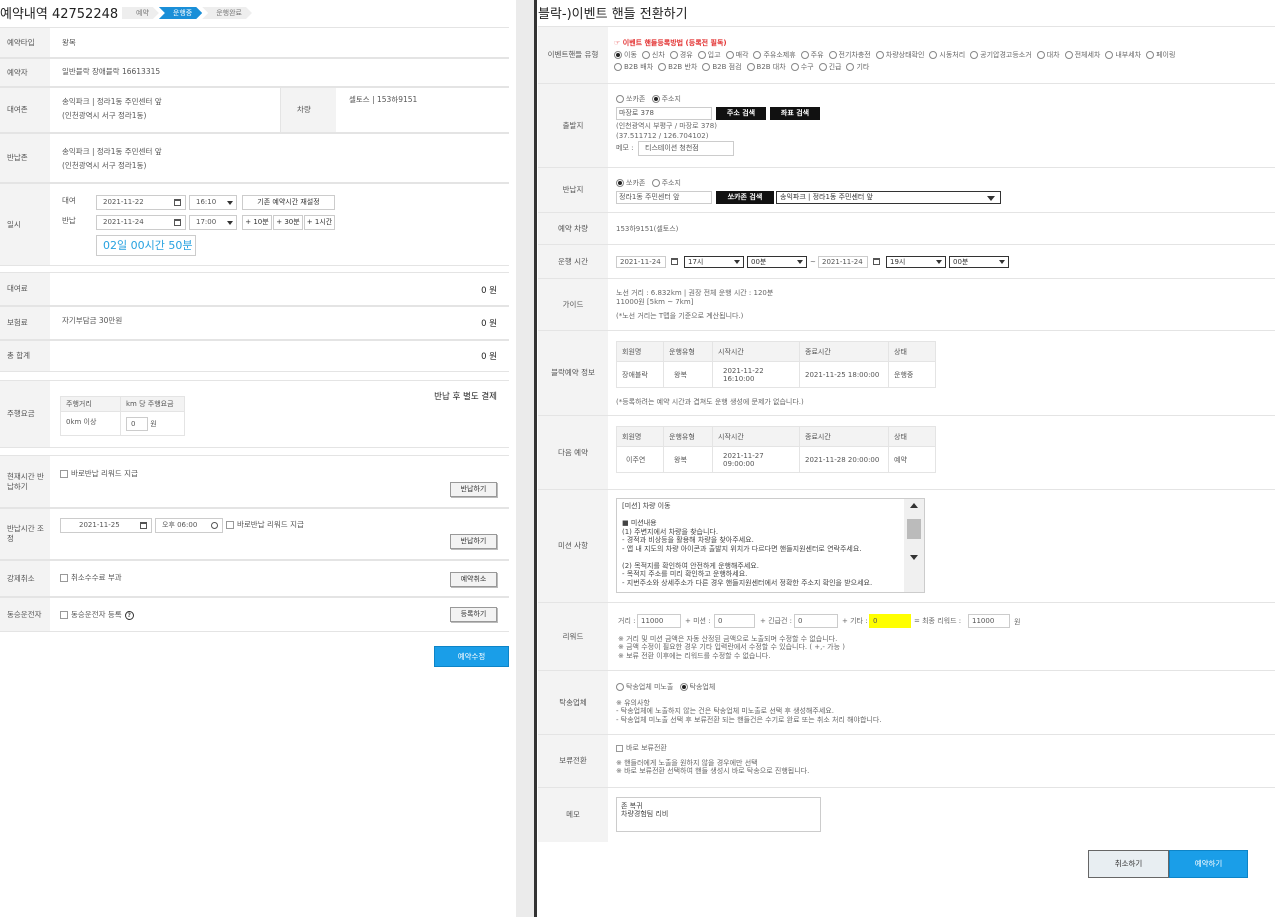 This screenshot has height=917, width=1275. What do you see at coordinates (812, 55) in the screenshot?
I see `event-type-option: 주유` at bounding box center [812, 55].